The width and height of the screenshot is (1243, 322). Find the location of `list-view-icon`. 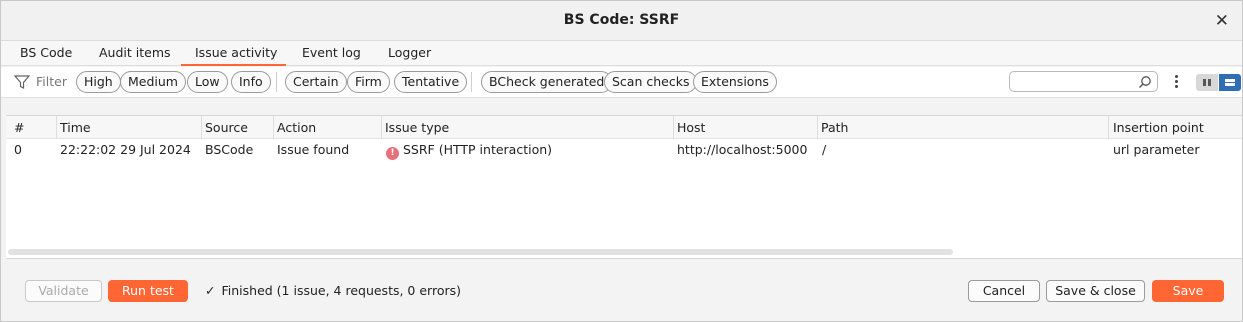

list-view-icon is located at coordinates (1230, 82).